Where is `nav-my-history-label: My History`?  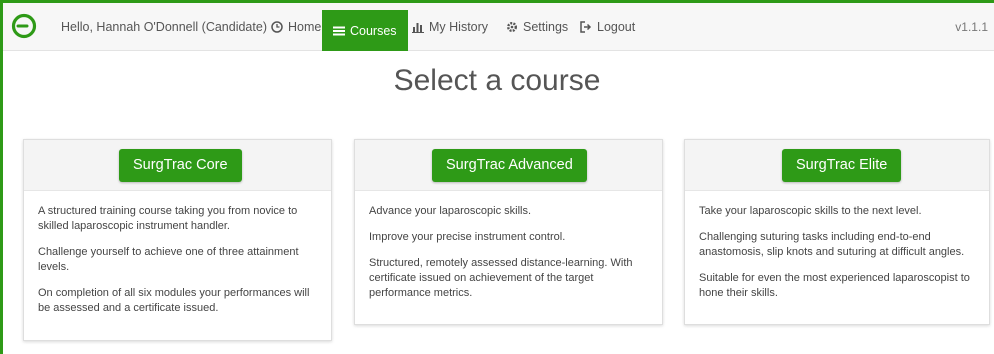
nav-my-history-label: My History is located at coordinates (459, 27).